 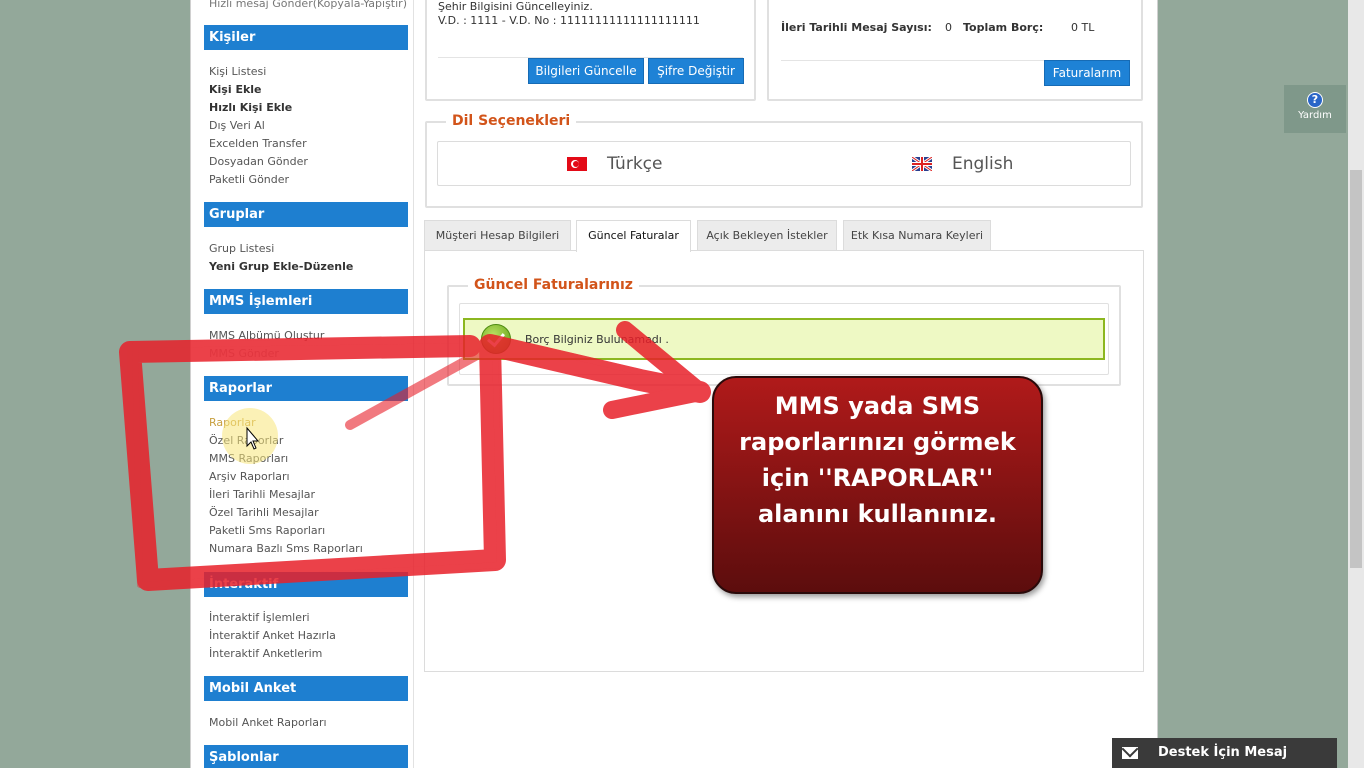 I want to click on sidebar-heading-mms: MMS İşlemleri, so click(x=306, y=301).